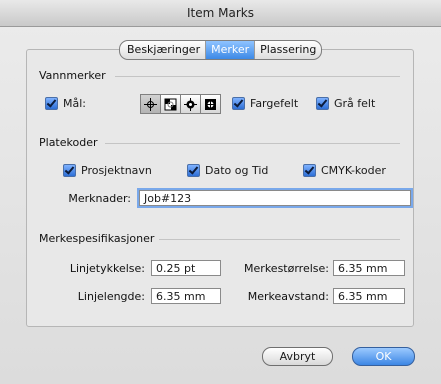 The image size is (441, 384). I want to click on vannmerker-title: Vannmerker, so click(72, 75).